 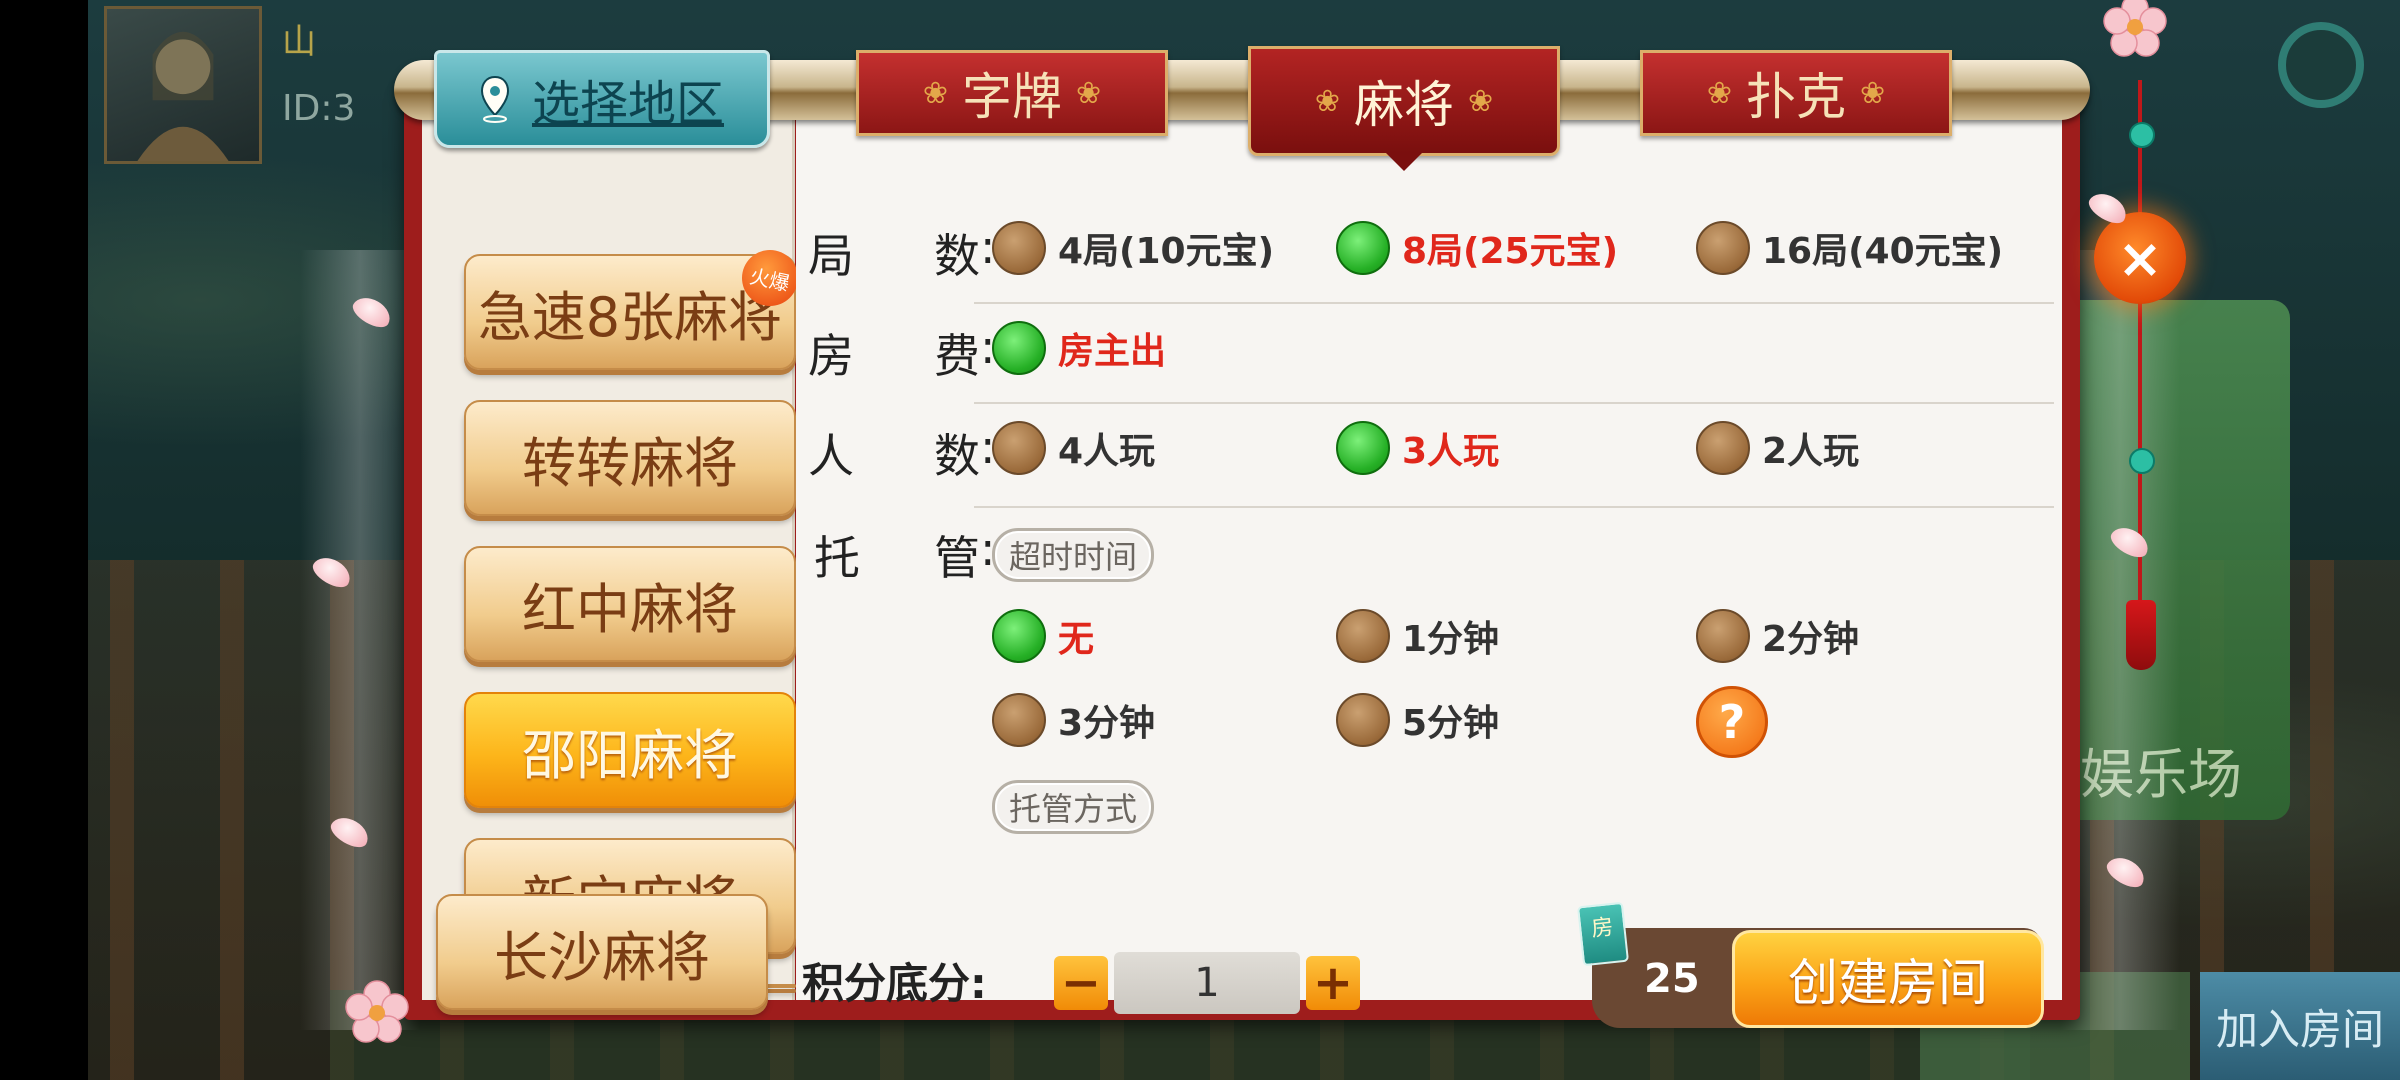 I want to click on timeout-option-3min: 3分钟, so click(x=1073, y=720).